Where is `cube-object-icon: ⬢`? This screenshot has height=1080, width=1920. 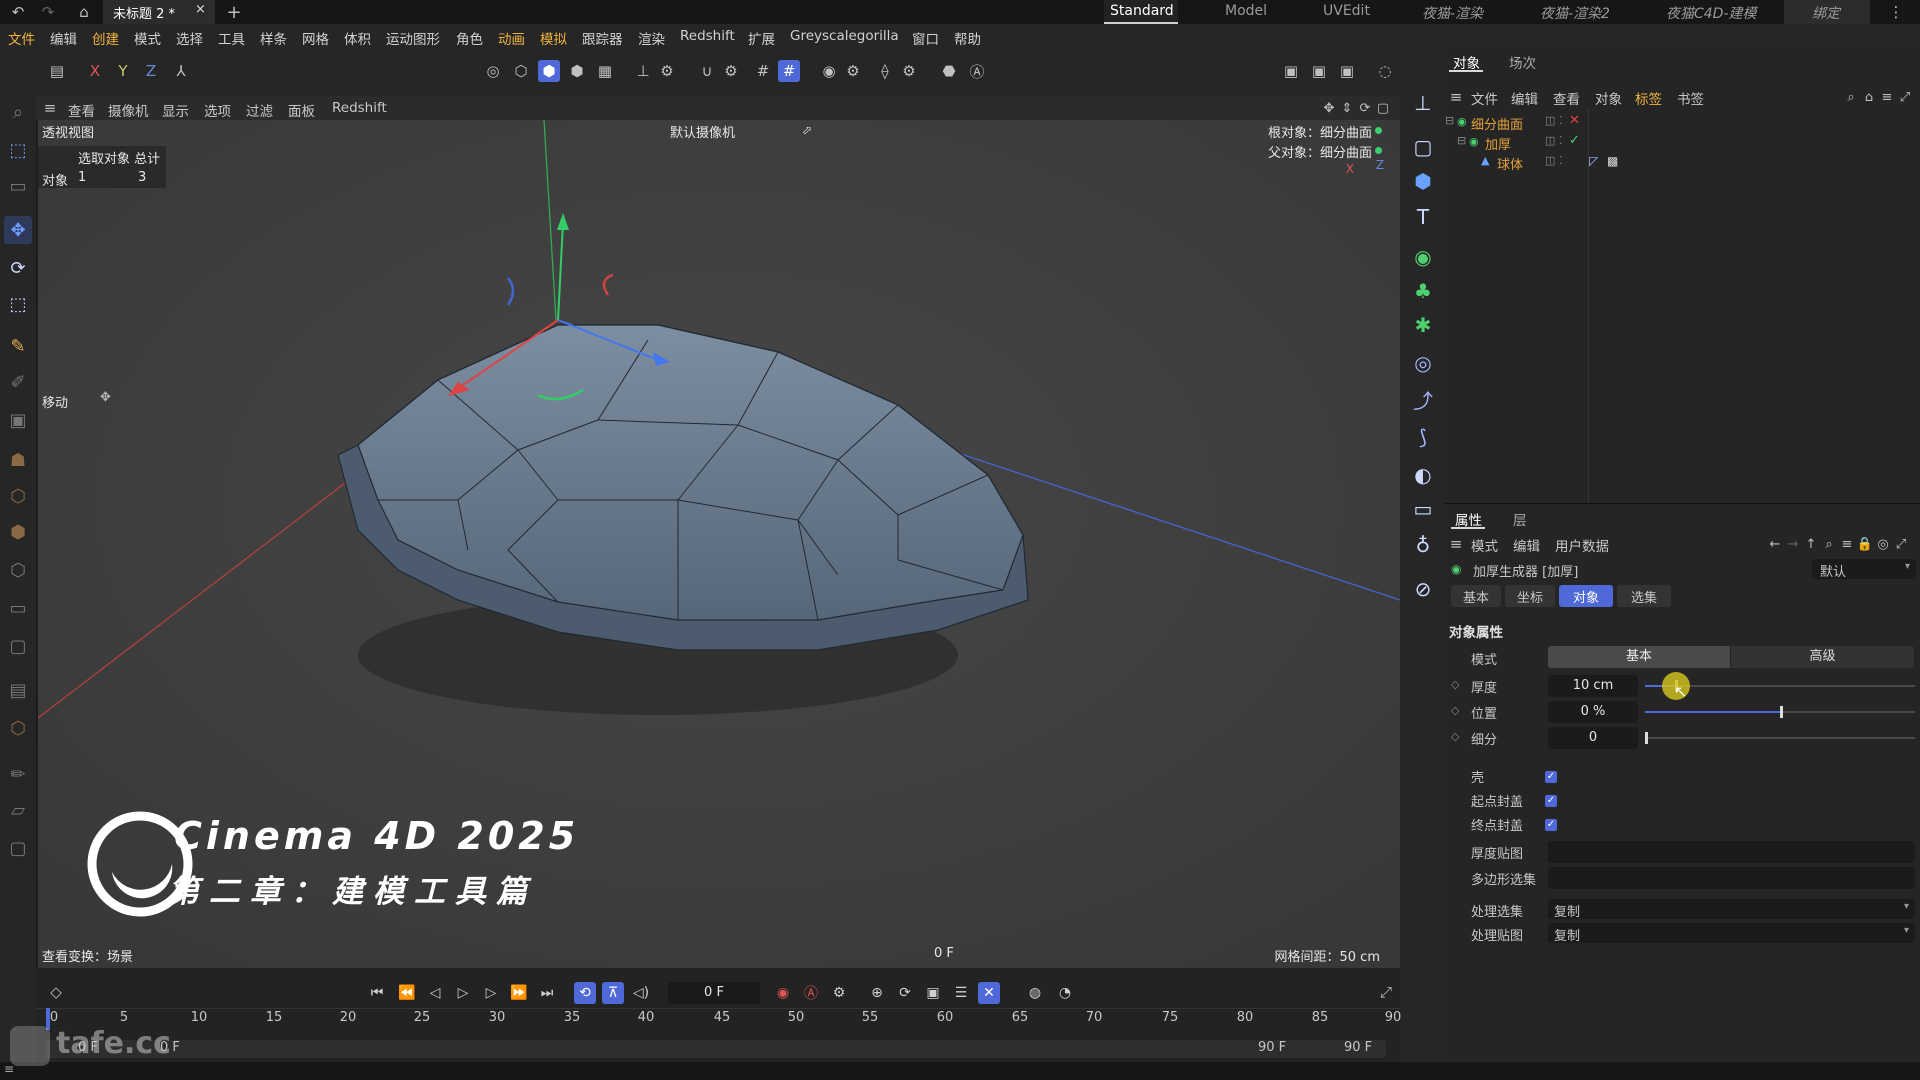
cube-object-icon: ⬢ is located at coordinates (1423, 181).